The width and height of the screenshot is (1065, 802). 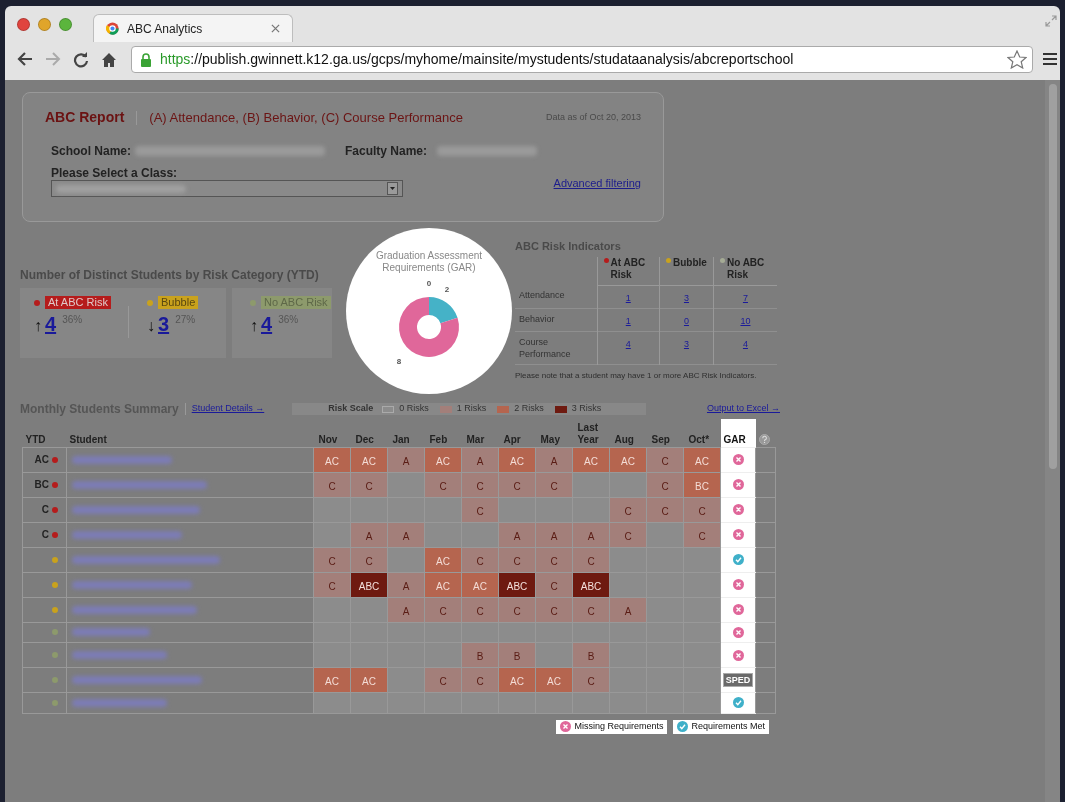 What do you see at coordinates (399, 361) in the screenshot?
I see `data-label: 8` at bounding box center [399, 361].